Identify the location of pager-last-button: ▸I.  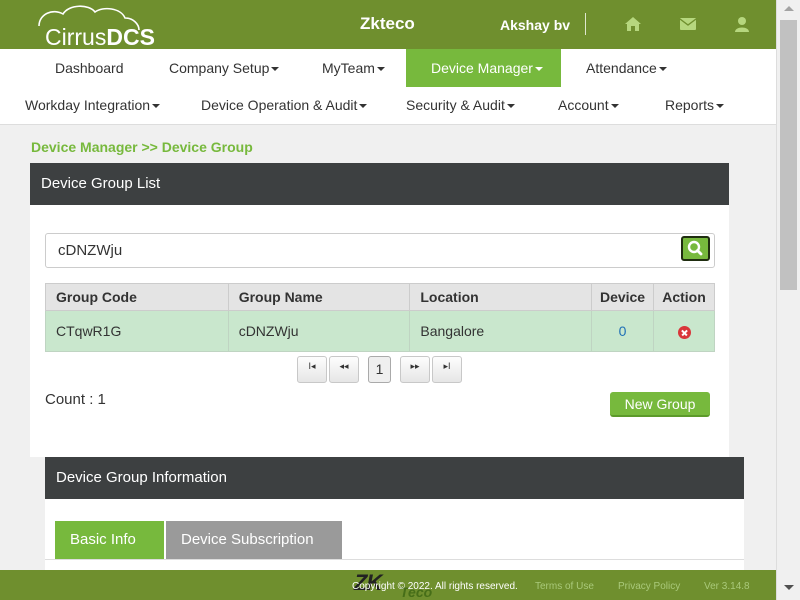
(447, 369).